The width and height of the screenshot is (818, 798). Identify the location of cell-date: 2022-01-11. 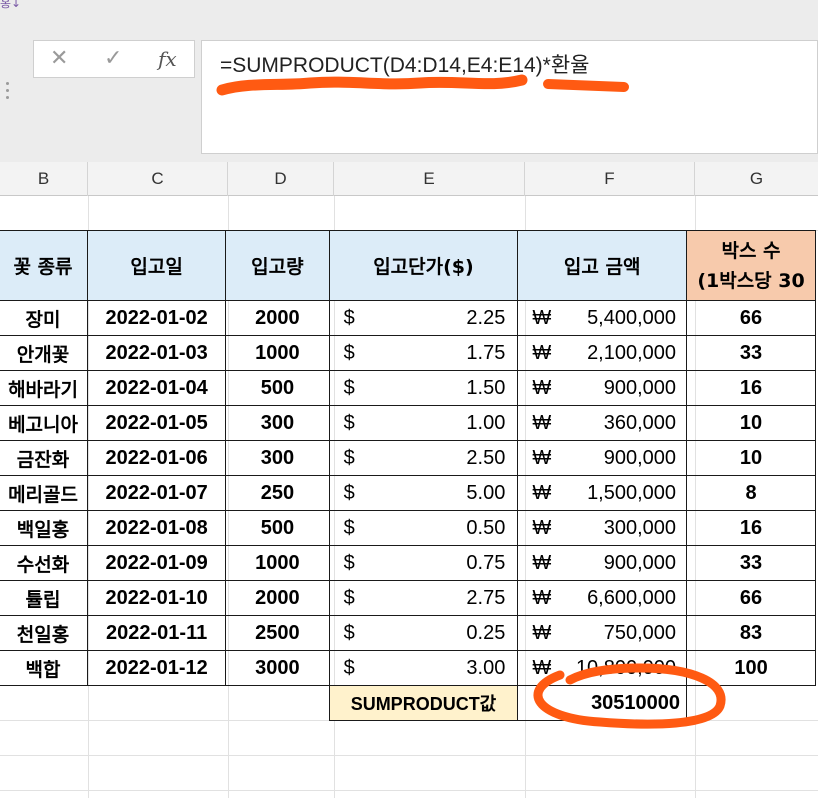
(157, 633).